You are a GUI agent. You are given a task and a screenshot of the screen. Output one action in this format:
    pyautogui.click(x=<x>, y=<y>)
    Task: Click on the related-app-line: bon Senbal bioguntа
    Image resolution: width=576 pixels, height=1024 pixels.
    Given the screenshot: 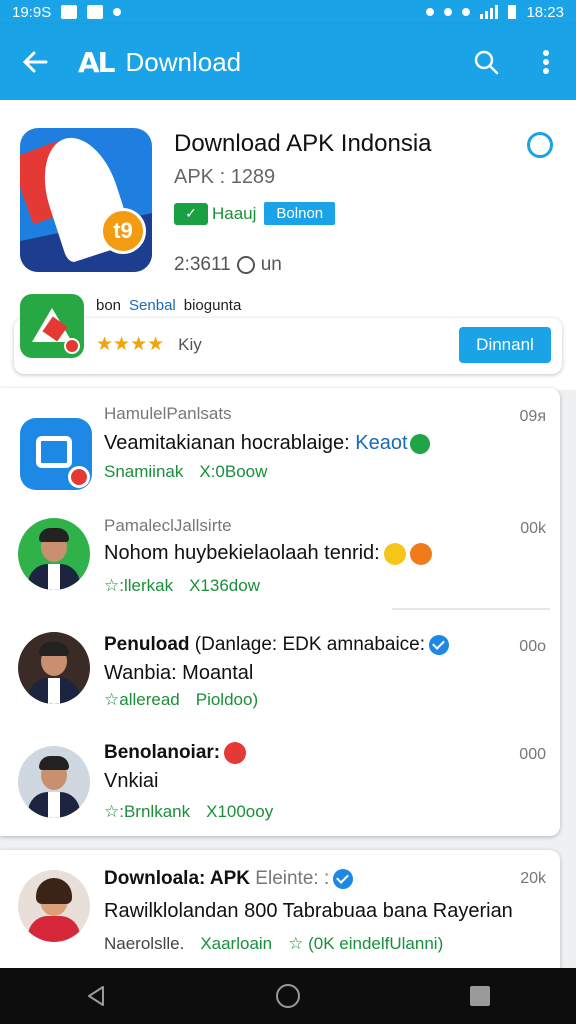 What is the action you would take?
    pyautogui.click(x=168, y=305)
    